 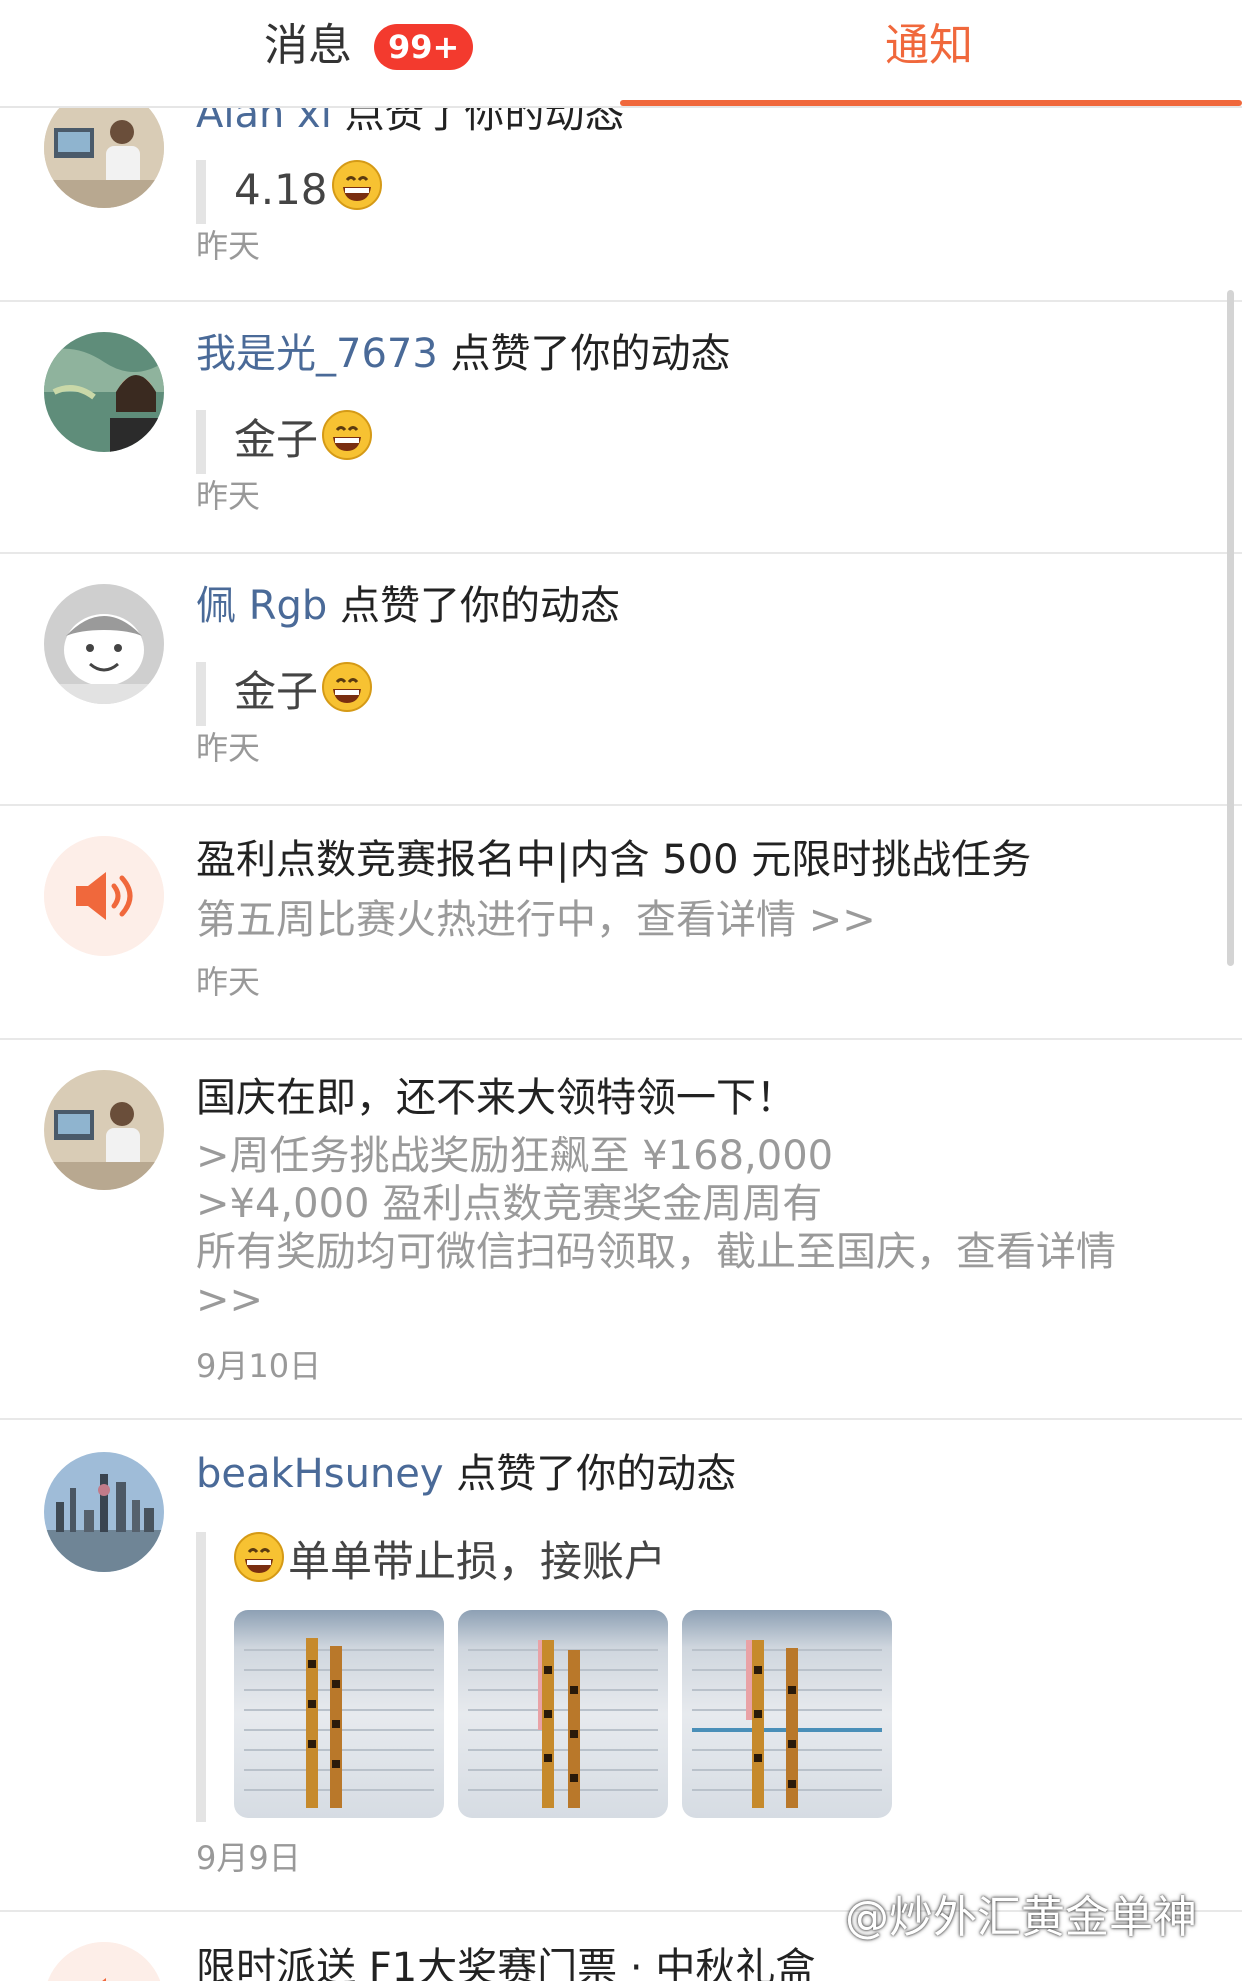 What do you see at coordinates (259, 1366) in the screenshot?
I see `timestamp: 9月10日` at bounding box center [259, 1366].